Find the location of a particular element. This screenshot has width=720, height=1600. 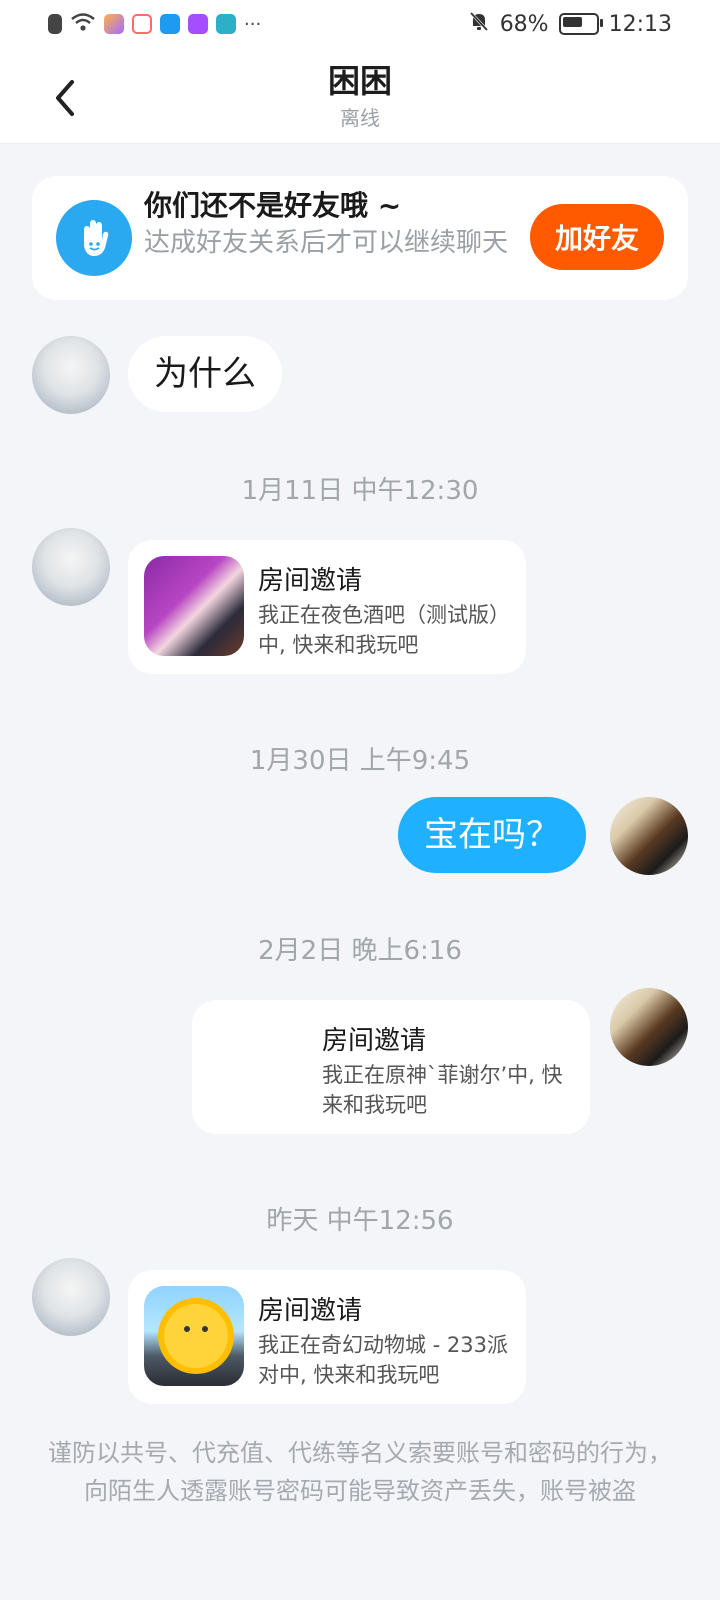

message-bubble-sent: 宝在吗？ is located at coordinates (492, 835).